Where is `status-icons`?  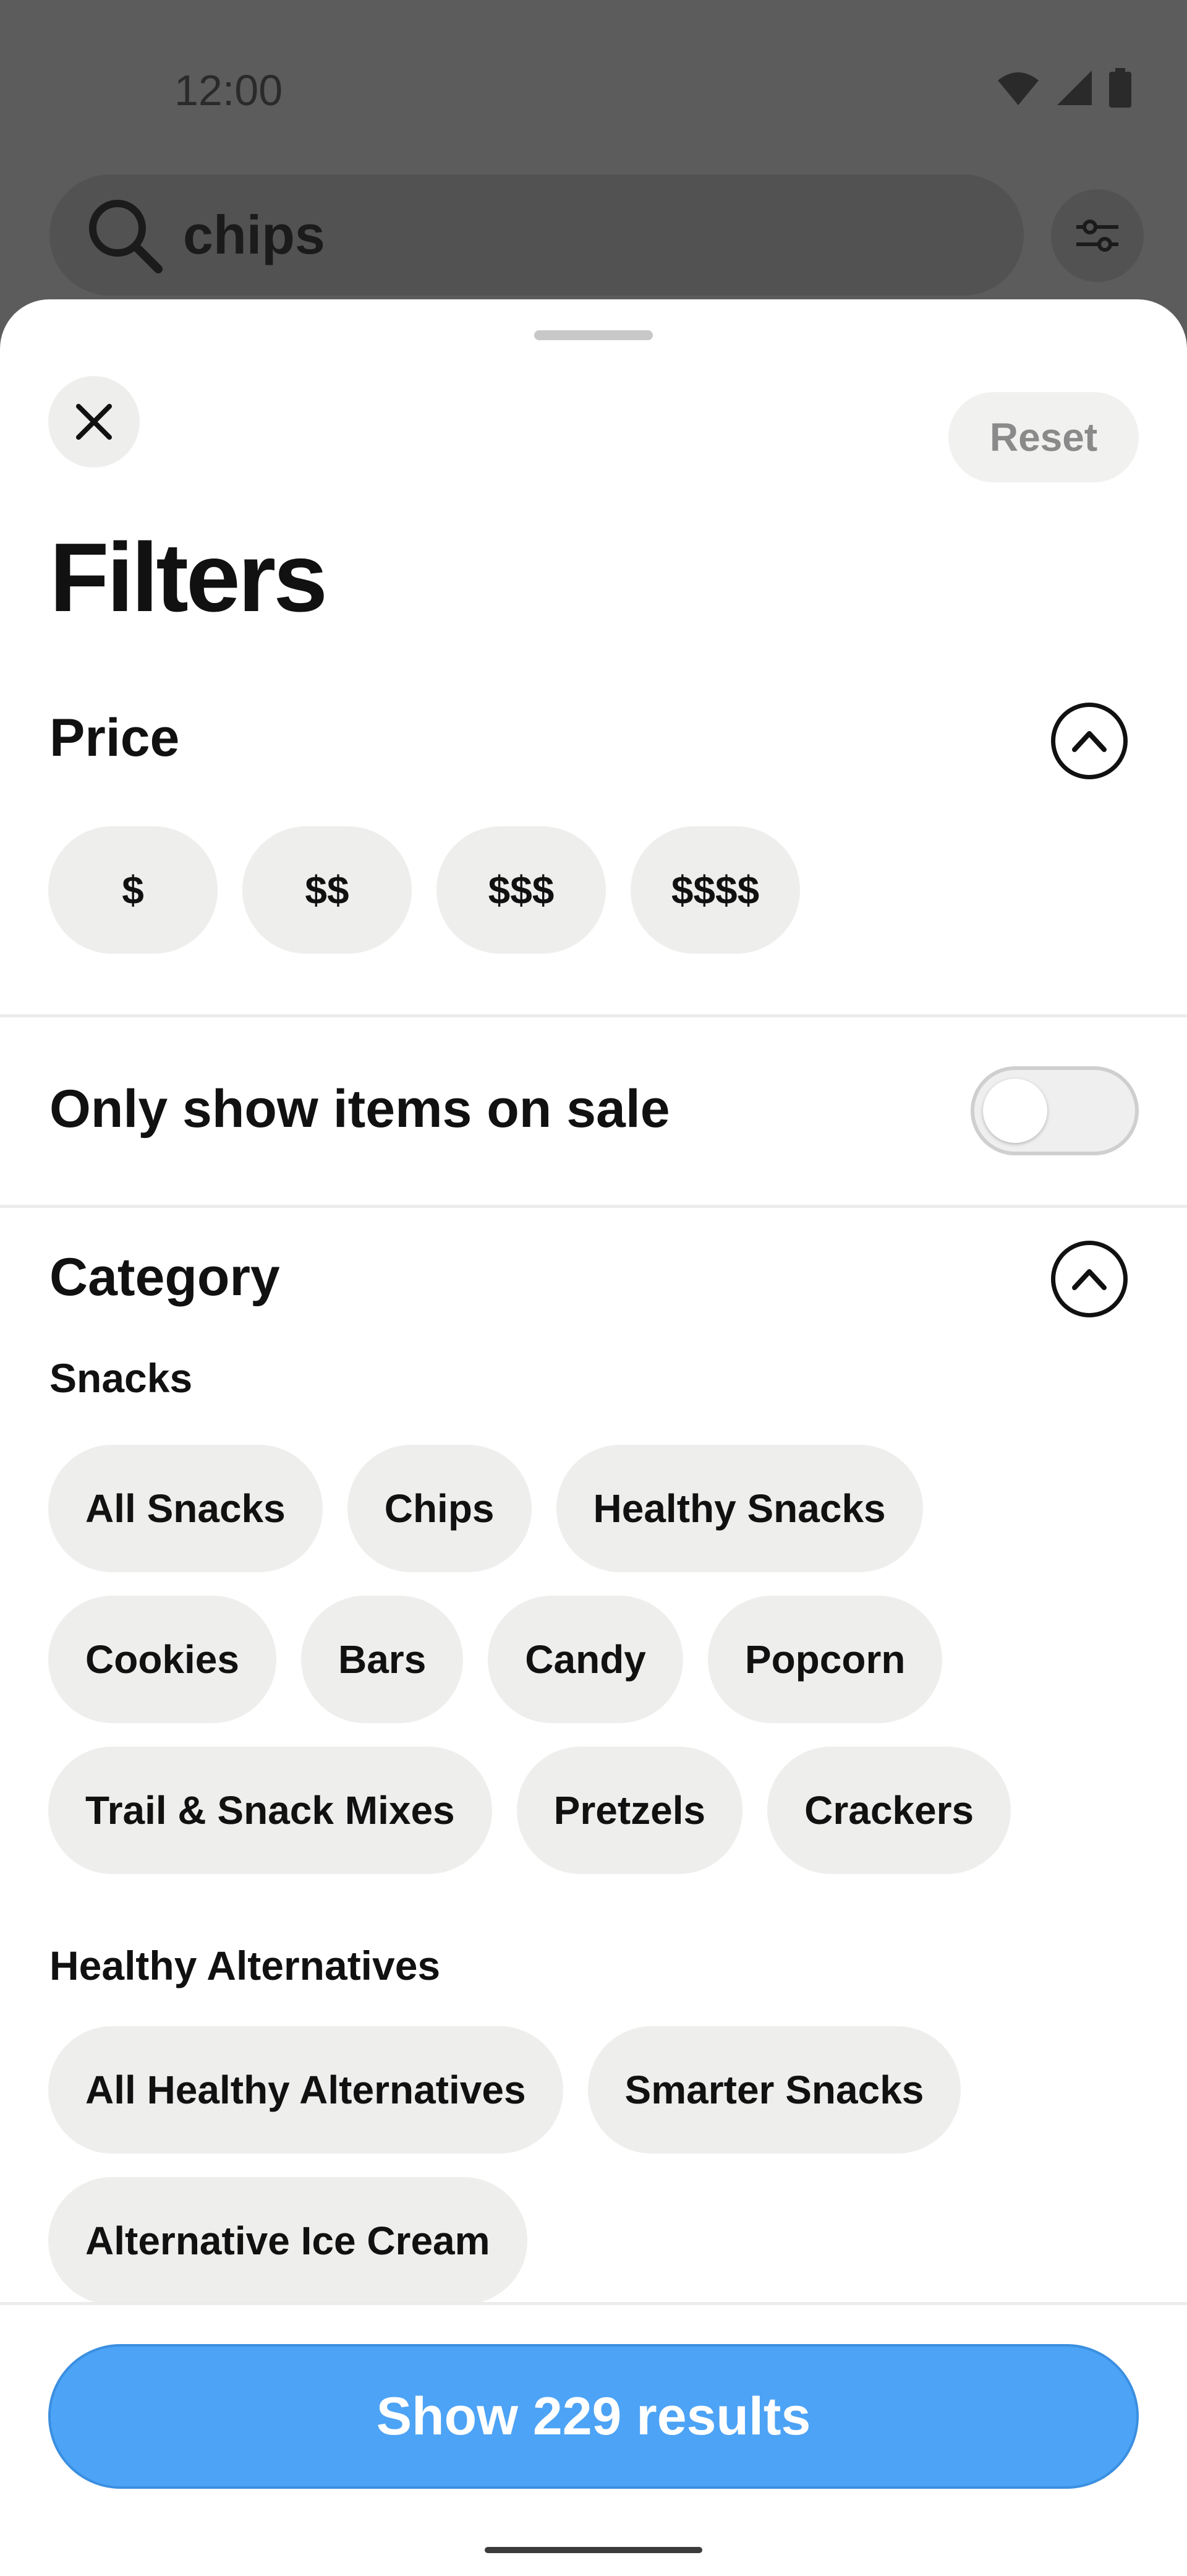 status-icons is located at coordinates (1064, 88).